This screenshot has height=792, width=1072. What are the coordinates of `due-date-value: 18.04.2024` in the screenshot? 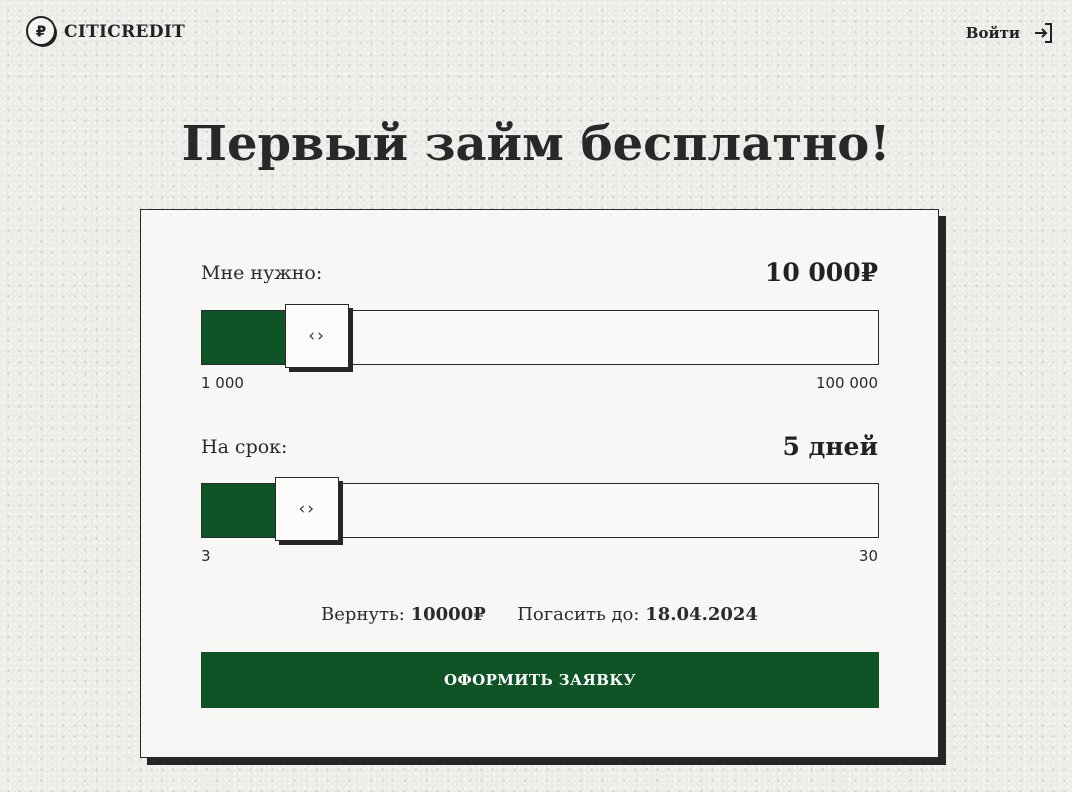 It's located at (701, 614).